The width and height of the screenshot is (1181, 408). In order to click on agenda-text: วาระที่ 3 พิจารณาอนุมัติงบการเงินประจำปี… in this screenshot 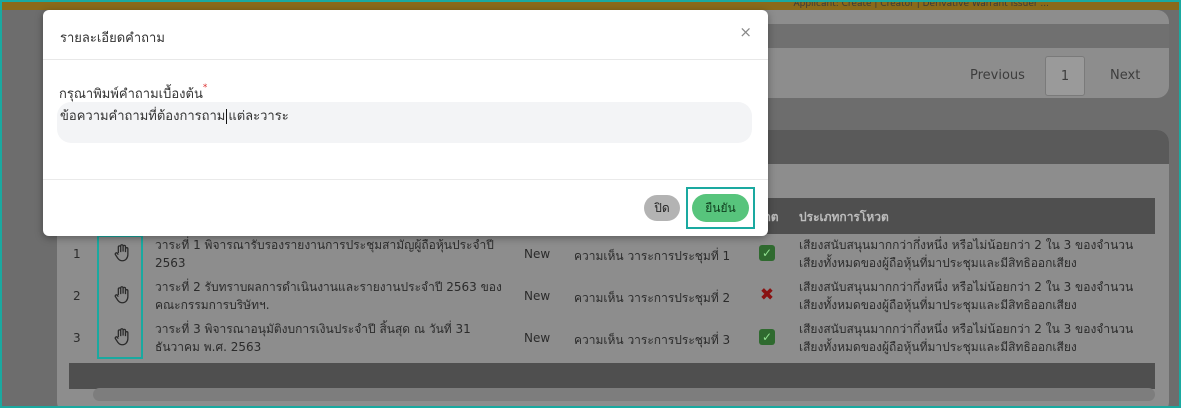, I will do `click(313, 338)`.